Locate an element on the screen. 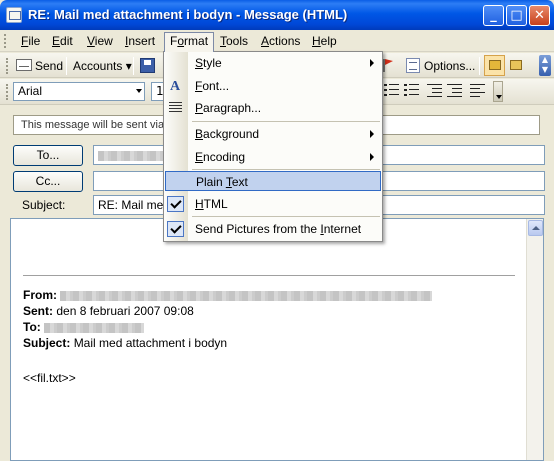 This screenshot has height=461, width=554. accounts-label: Accounts is located at coordinates (98, 66).